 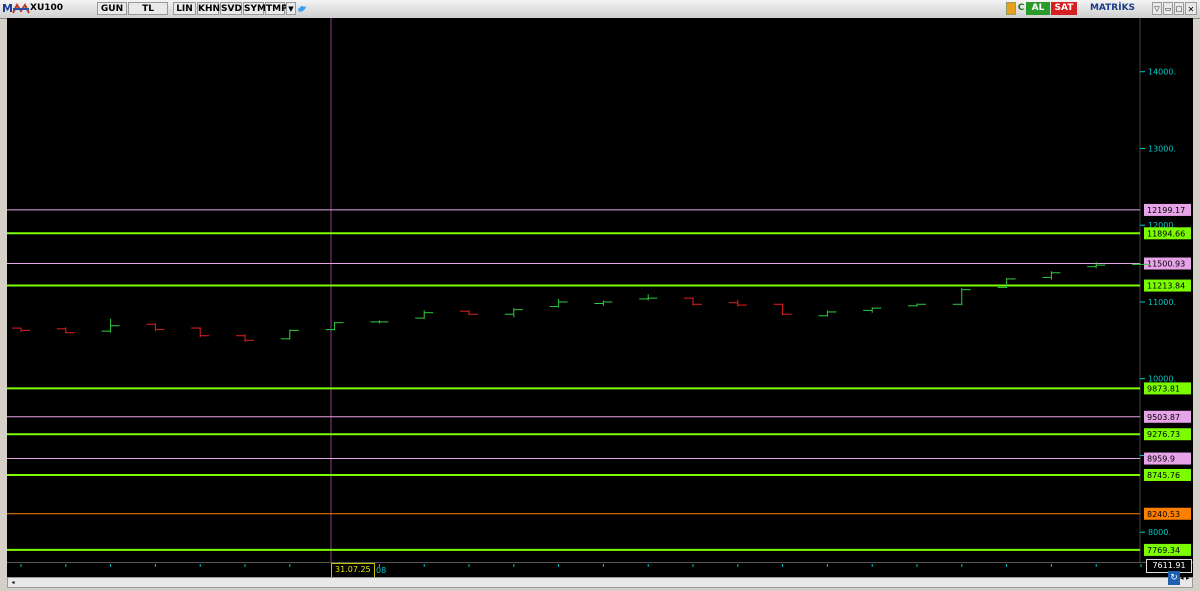 What do you see at coordinates (1174, 578) in the screenshot?
I see `sync-icon: ↻` at bounding box center [1174, 578].